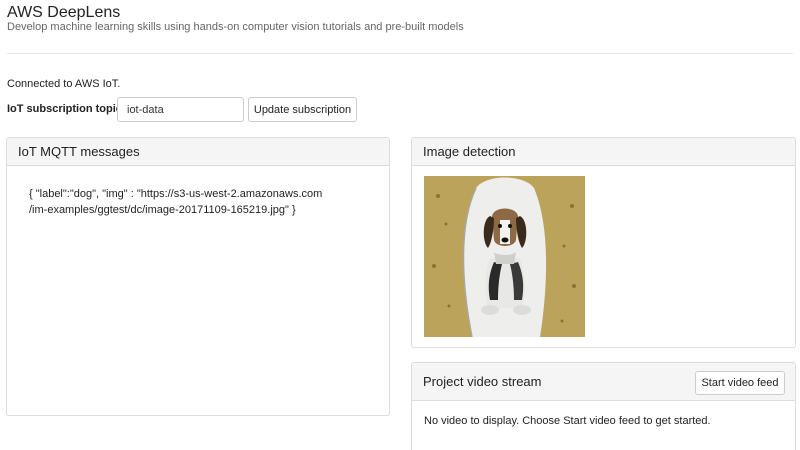 The height and width of the screenshot is (450, 800). Describe the element at coordinates (180, 109) in the screenshot. I see `subscription-topic-input` at that location.